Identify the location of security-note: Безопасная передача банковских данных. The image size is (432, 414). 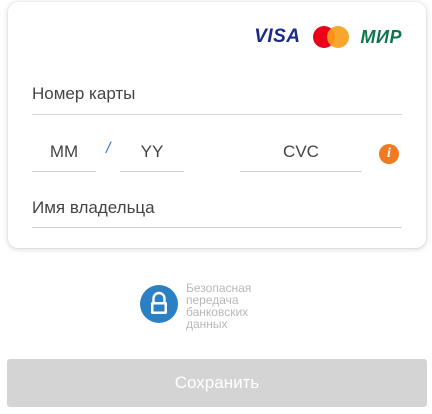
(208, 306).